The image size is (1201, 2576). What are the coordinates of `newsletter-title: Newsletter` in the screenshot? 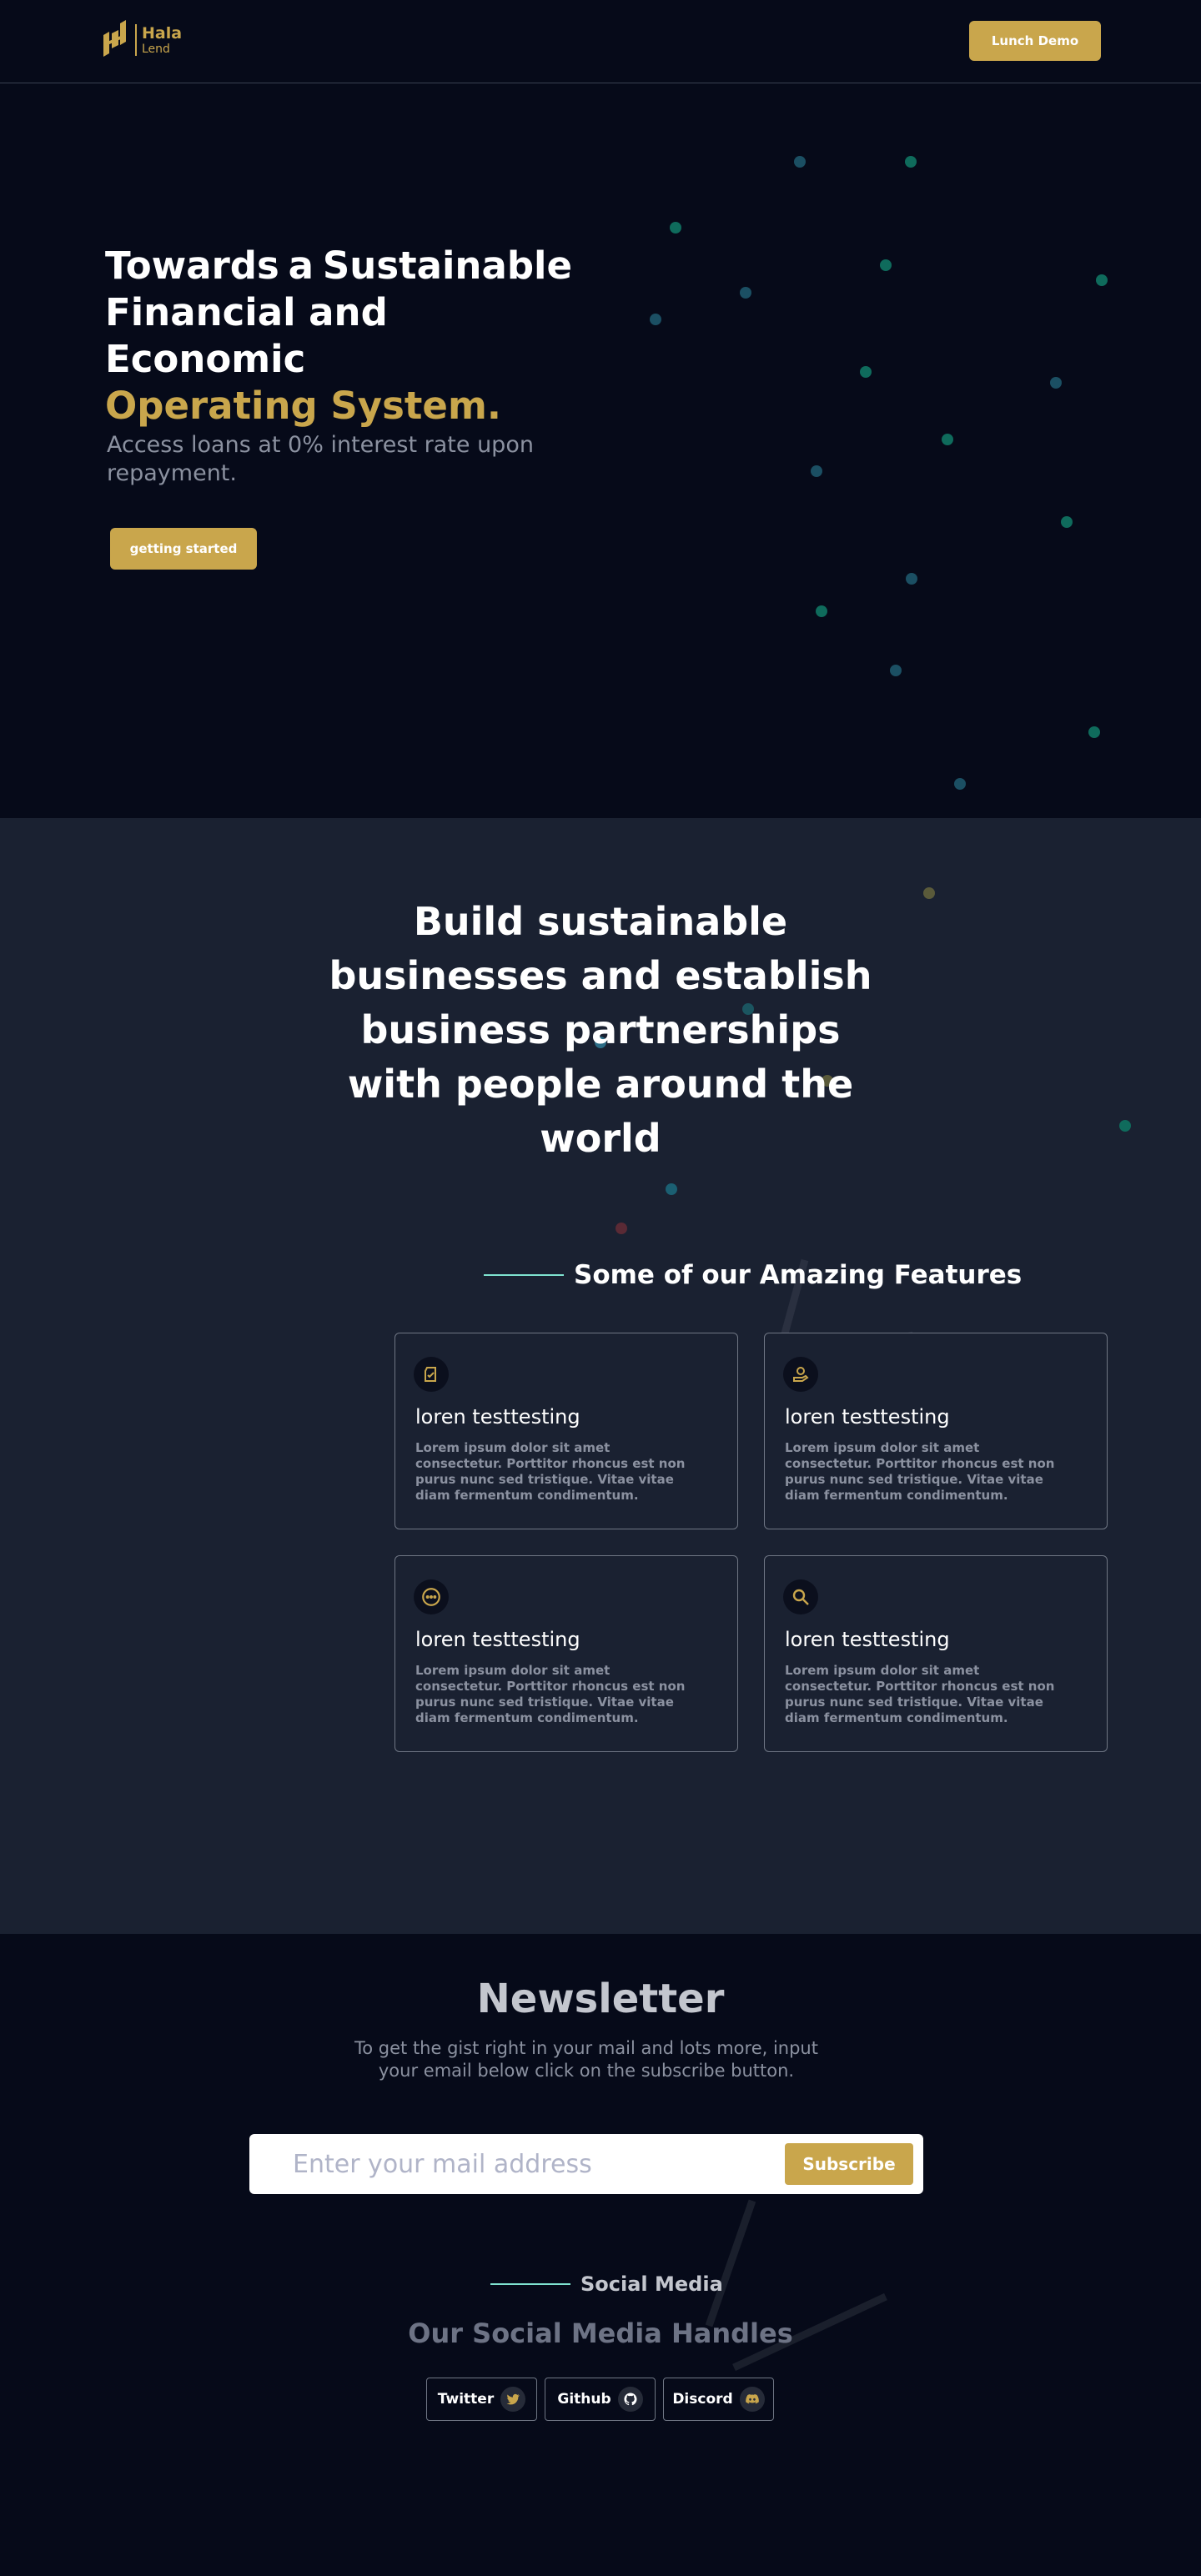 It's located at (601, 1999).